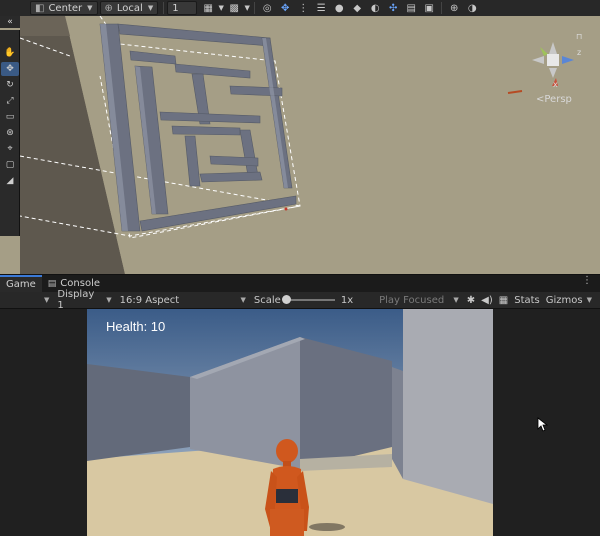 The width and height of the screenshot is (600, 536). What do you see at coordinates (579, 36) in the screenshot?
I see `lock-icon: ⊓` at bounding box center [579, 36].